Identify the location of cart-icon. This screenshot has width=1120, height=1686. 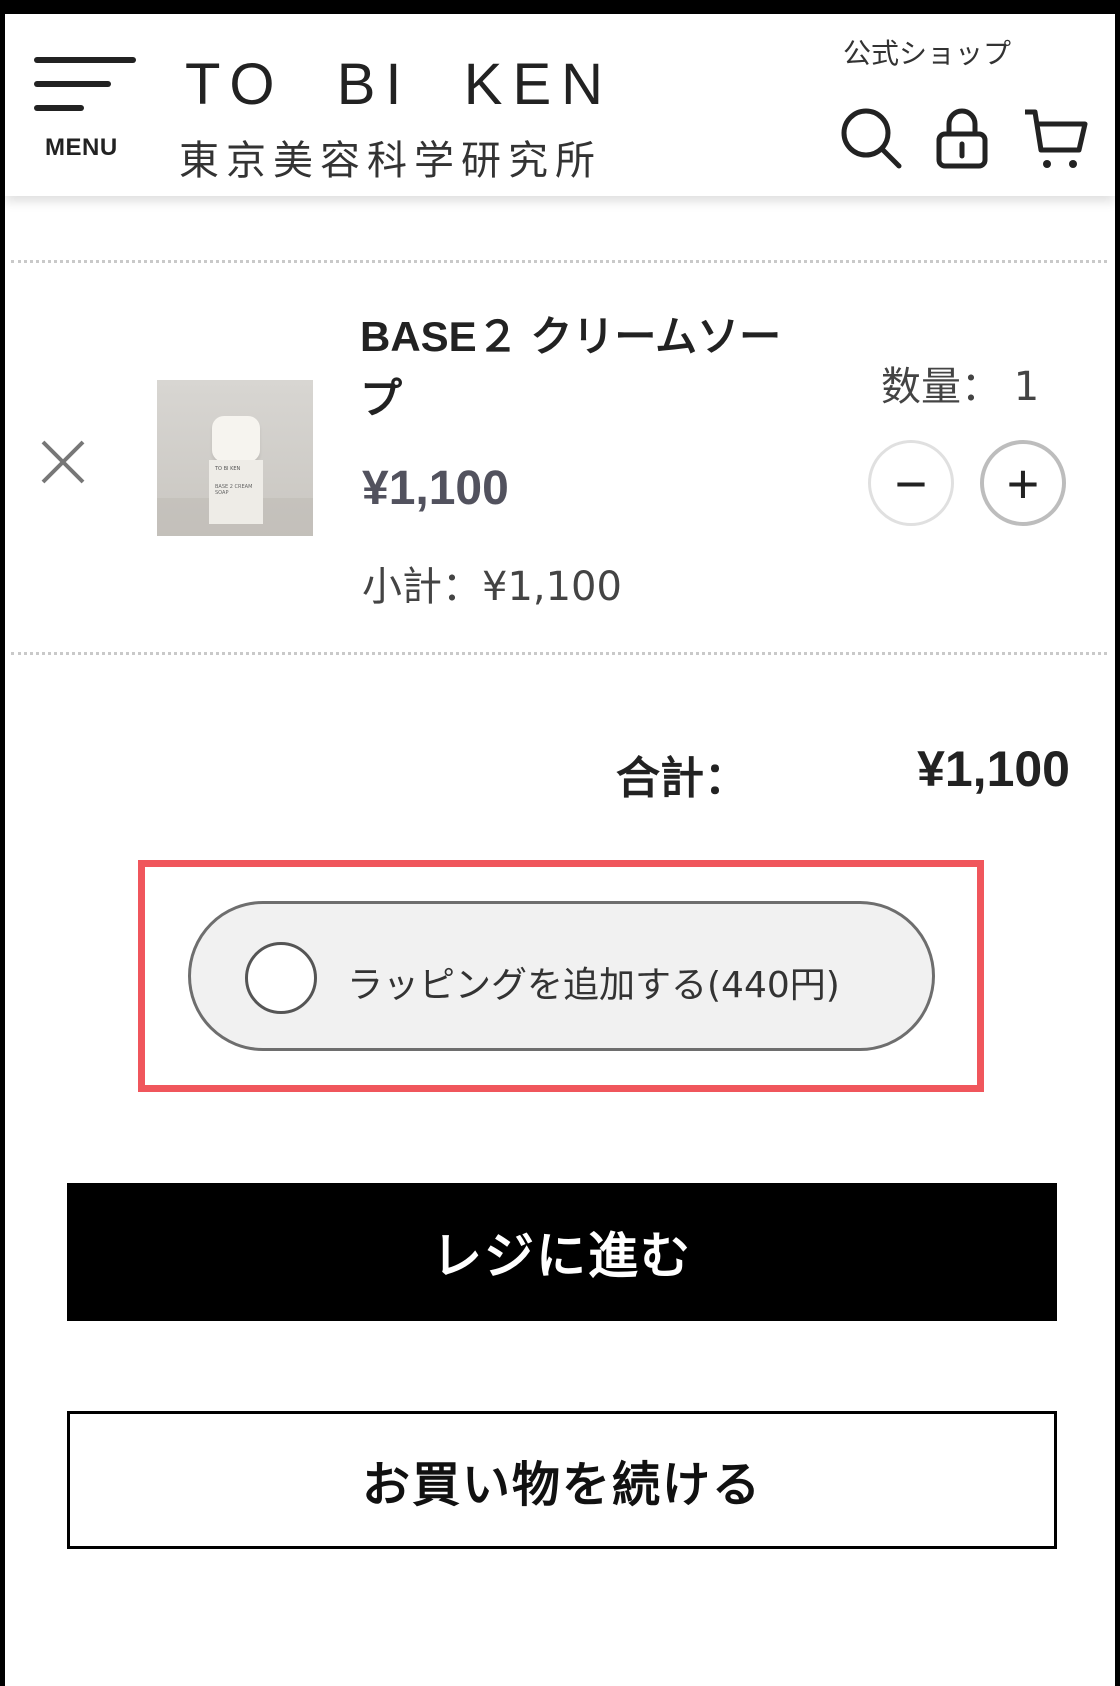
(1056, 138).